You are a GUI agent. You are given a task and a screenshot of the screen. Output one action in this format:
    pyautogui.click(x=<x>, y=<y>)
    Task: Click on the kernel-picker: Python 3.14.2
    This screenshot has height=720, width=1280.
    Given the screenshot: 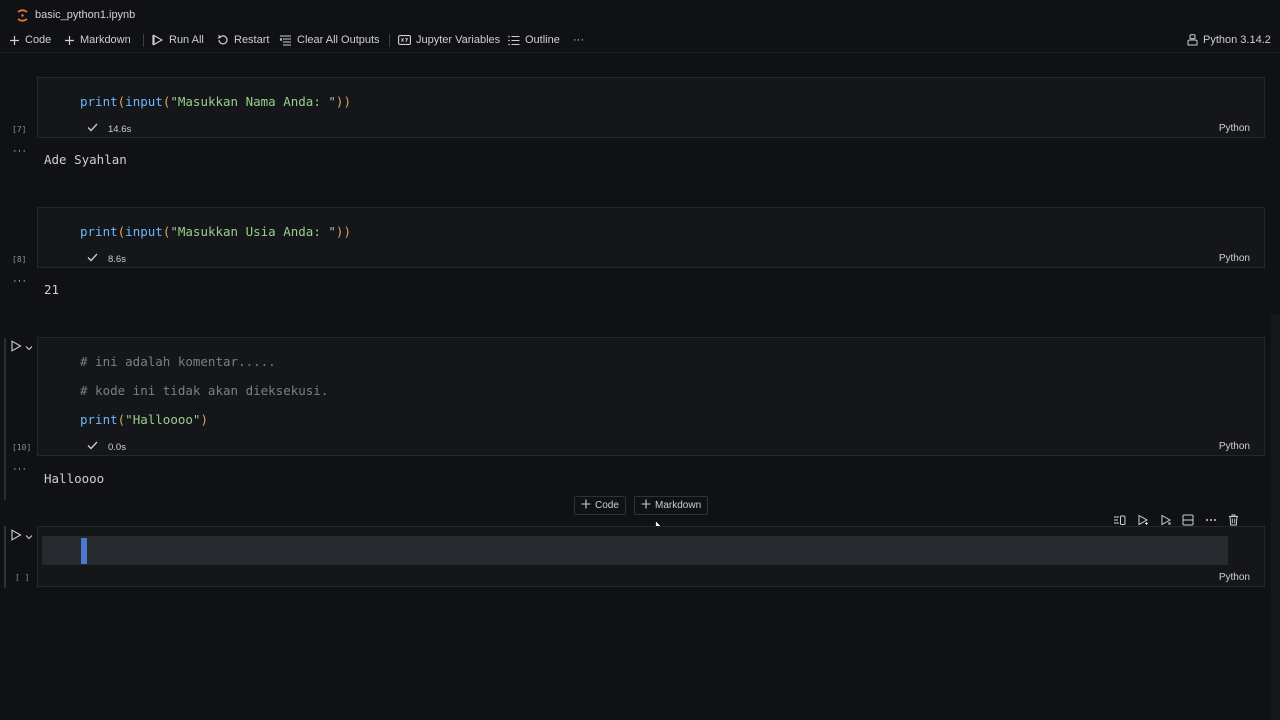 What is the action you would take?
    pyautogui.click(x=1229, y=40)
    